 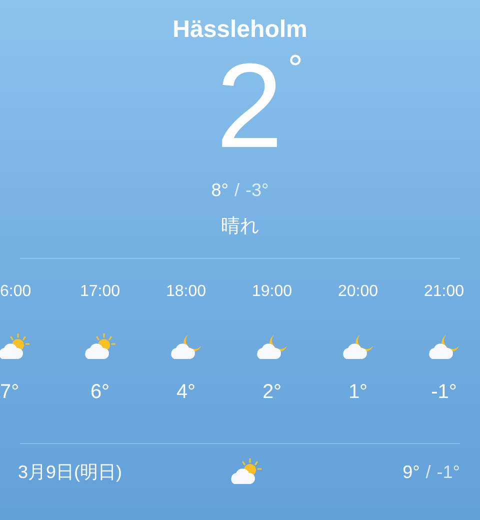 What do you see at coordinates (444, 292) in the screenshot?
I see `hour-time: 21:00` at bounding box center [444, 292].